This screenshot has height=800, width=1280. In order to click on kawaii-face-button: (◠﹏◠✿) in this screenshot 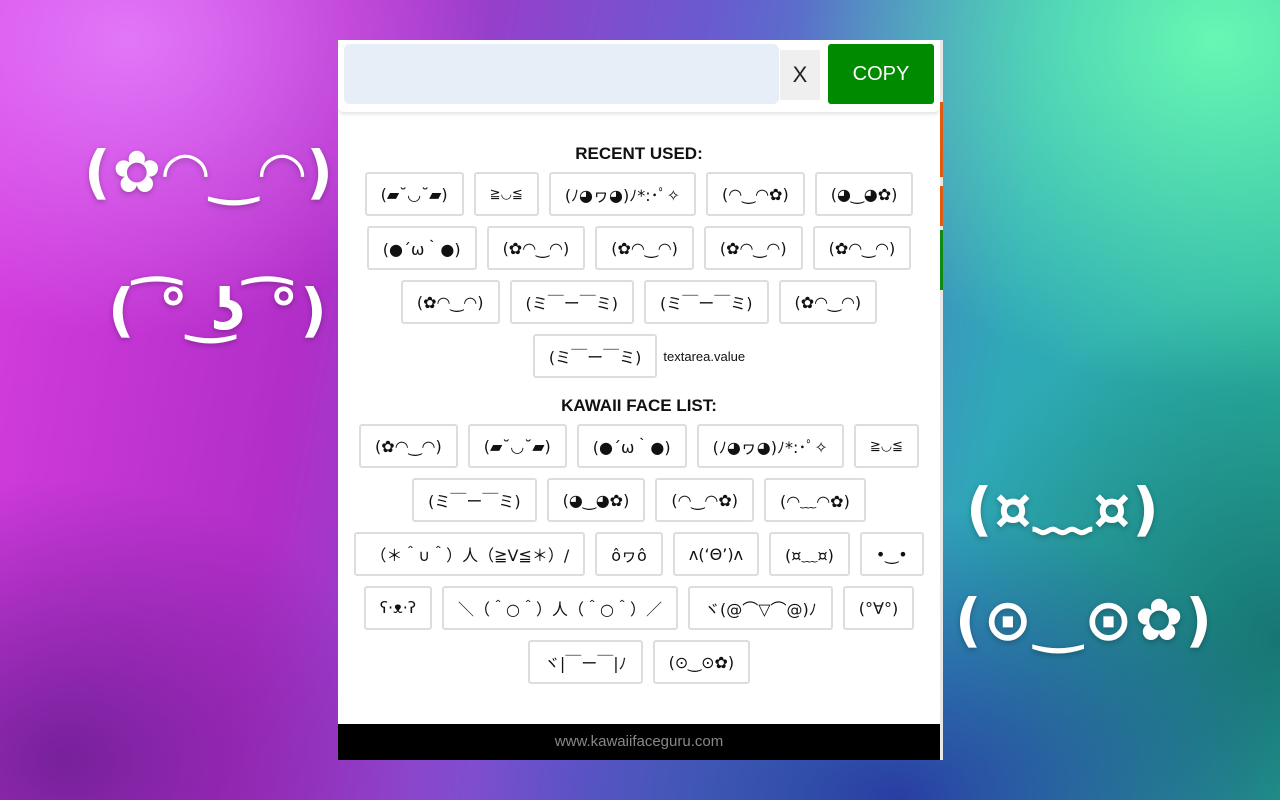, I will do `click(815, 500)`.